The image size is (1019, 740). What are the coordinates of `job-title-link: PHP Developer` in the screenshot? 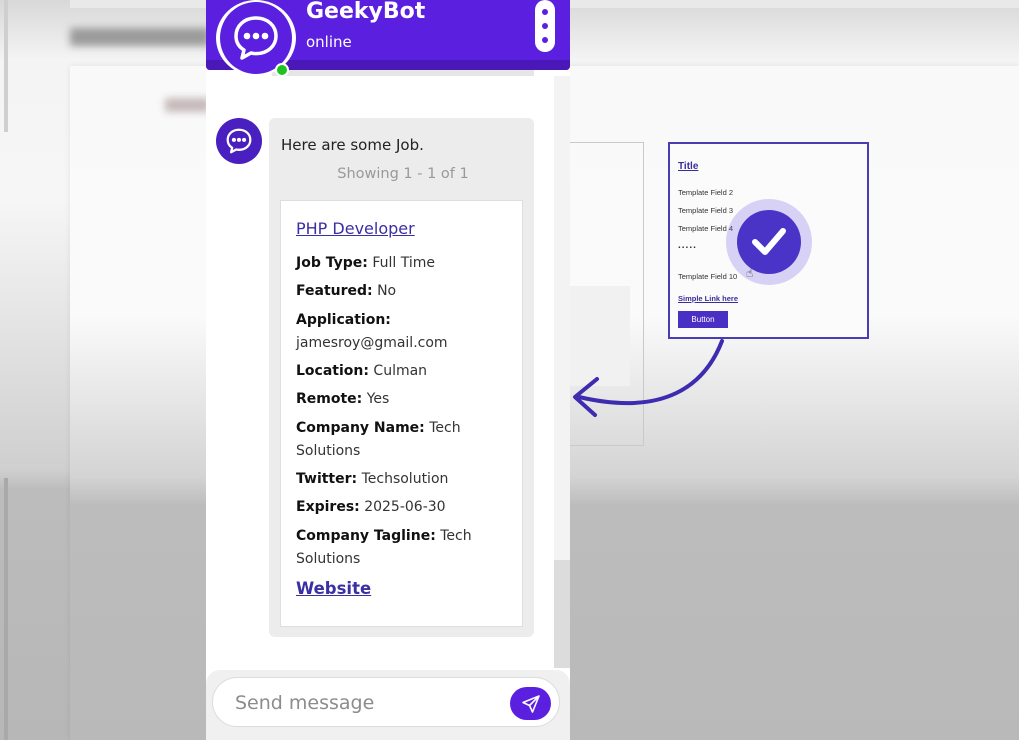 It's located at (355, 228).